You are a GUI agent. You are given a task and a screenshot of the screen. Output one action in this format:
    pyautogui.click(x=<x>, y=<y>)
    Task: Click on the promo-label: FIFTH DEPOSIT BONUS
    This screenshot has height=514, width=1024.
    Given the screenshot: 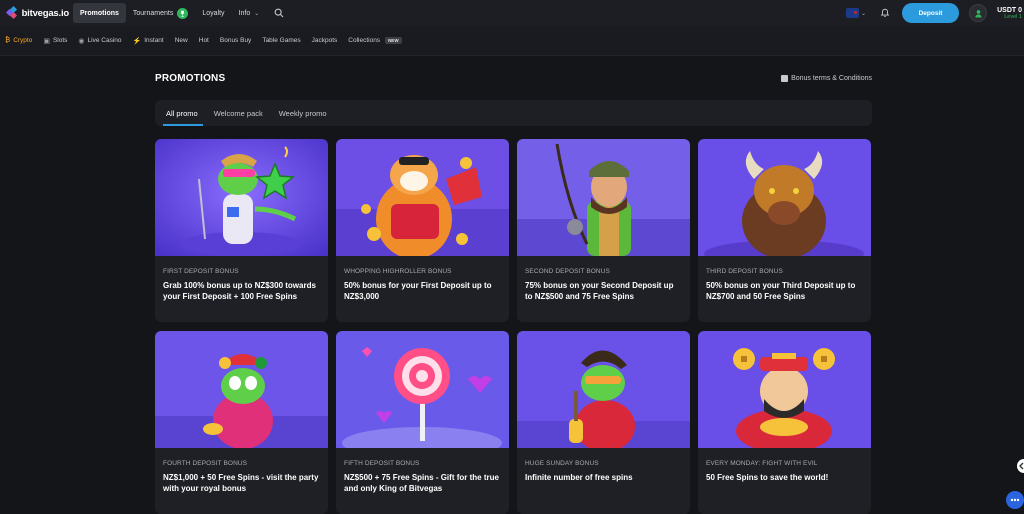 What is the action you would take?
    pyautogui.click(x=382, y=463)
    